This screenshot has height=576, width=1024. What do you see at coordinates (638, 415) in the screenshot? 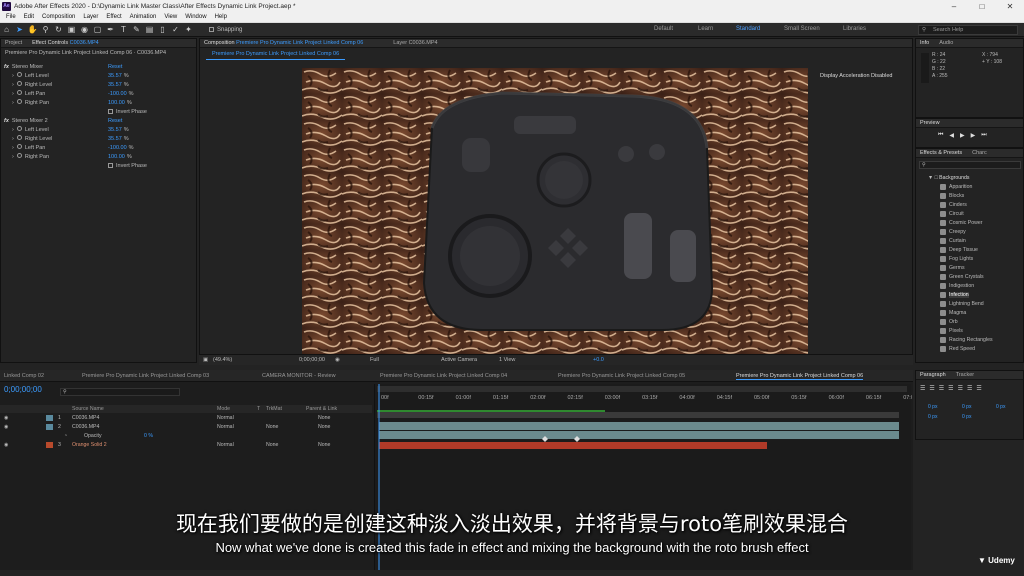
I see `timeline-navigator` at bounding box center [638, 415].